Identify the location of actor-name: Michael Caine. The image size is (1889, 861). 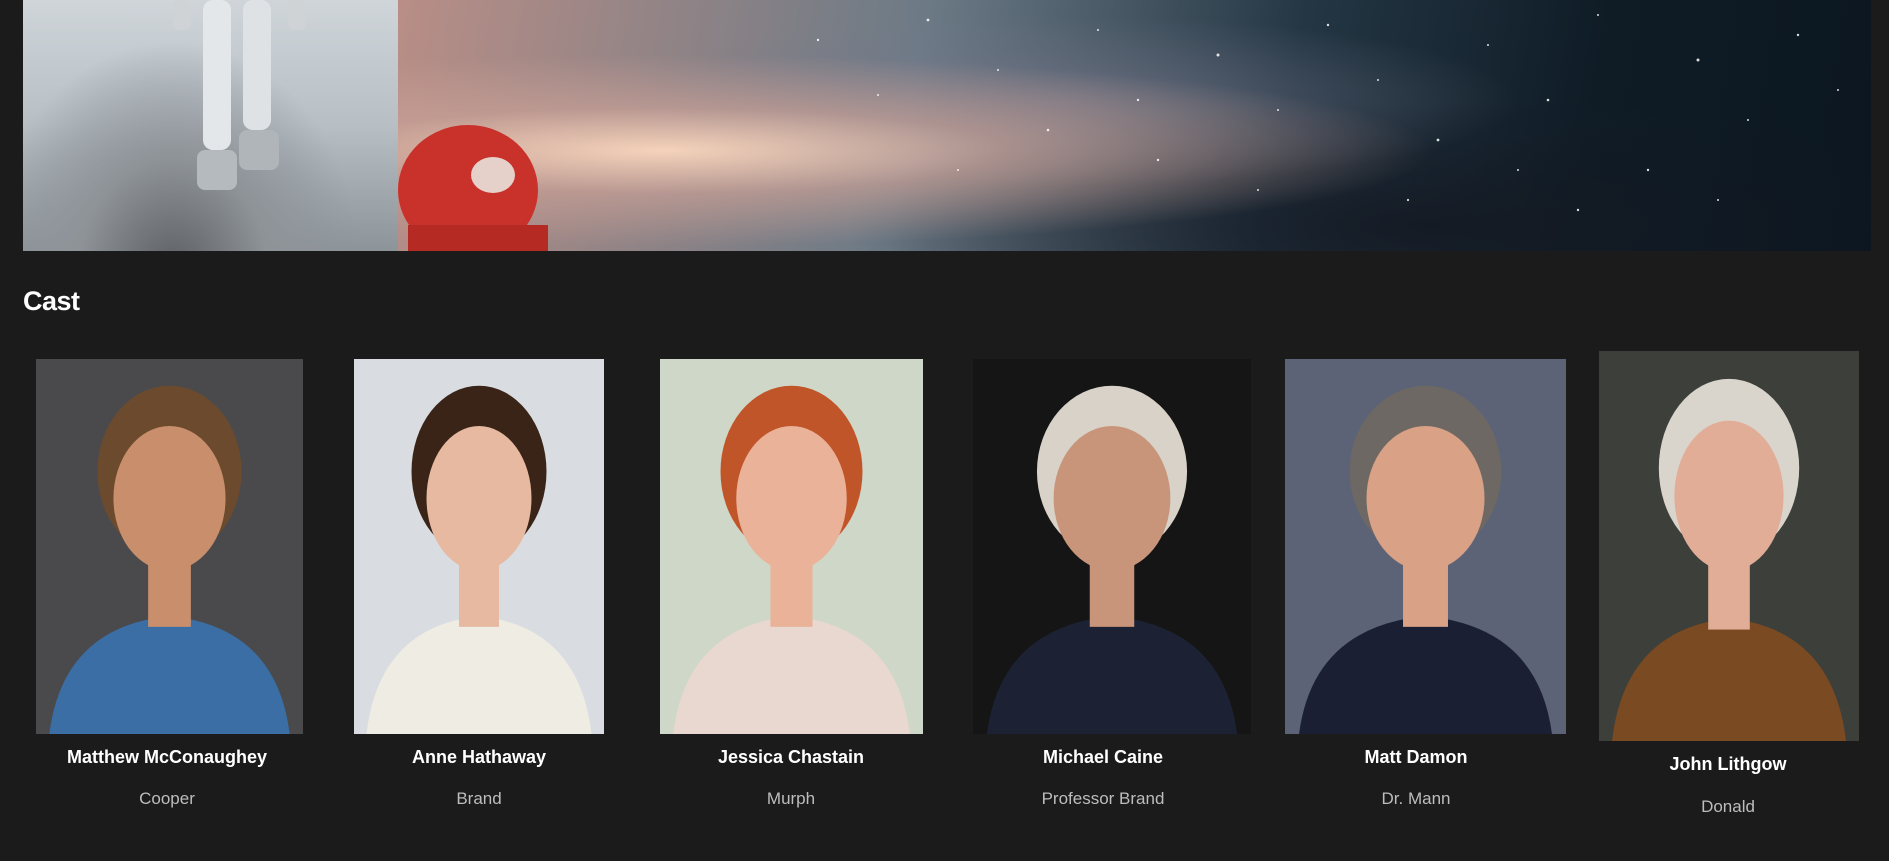
(1103, 757).